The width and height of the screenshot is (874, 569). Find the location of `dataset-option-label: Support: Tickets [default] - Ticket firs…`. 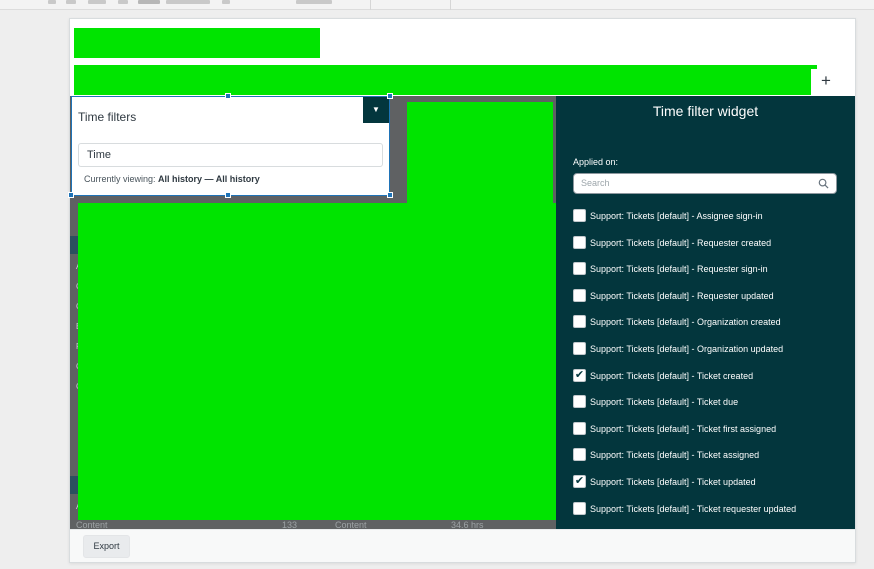

dataset-option-label: Support: Tickets [default] - Ticket firs… is located at coordinates (683, 428).